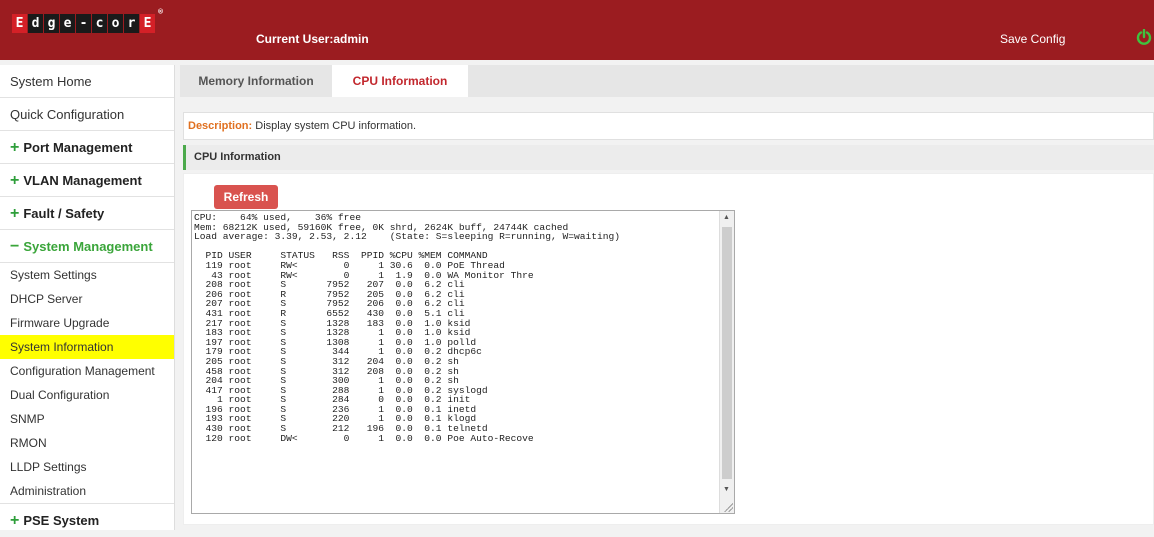 This screenshot has height=537, width=1154. What do you see at coordinates (67, 23) in the screenshot?
I see `logo-letter: e` at bounding box center [67, 23].